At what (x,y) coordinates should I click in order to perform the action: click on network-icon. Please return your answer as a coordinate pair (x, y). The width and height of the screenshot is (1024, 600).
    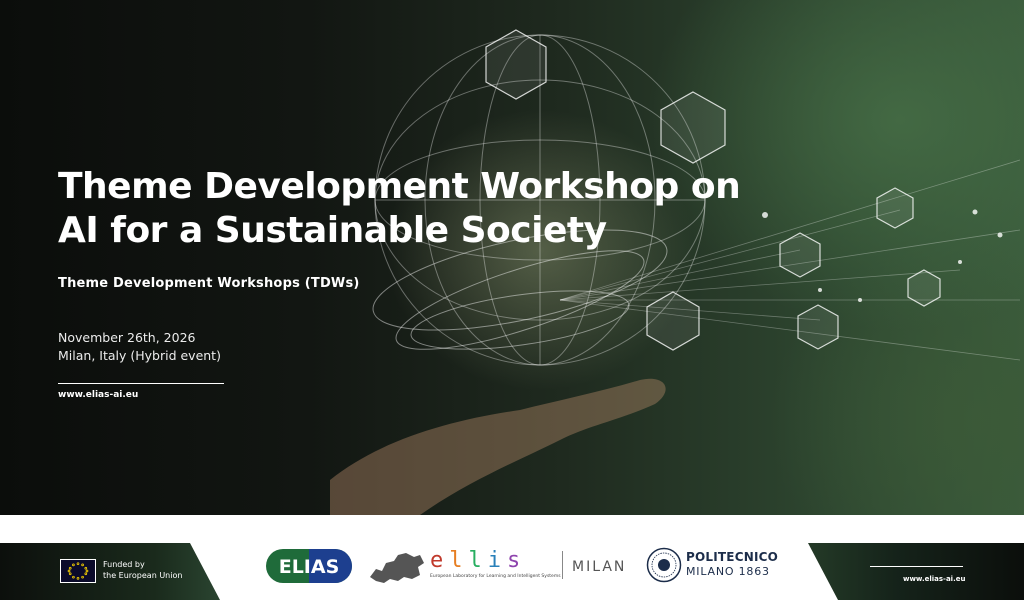
    Looking at the image, I should click on (924, 288).